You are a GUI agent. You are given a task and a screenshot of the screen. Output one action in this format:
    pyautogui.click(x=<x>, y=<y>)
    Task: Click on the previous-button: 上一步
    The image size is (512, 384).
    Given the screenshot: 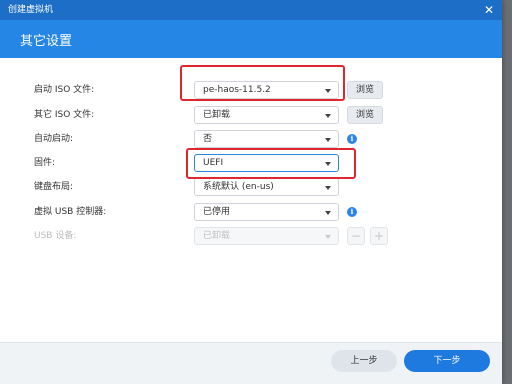 What is the action you would take?
    pyautogui.click(x=364, y=361)
    